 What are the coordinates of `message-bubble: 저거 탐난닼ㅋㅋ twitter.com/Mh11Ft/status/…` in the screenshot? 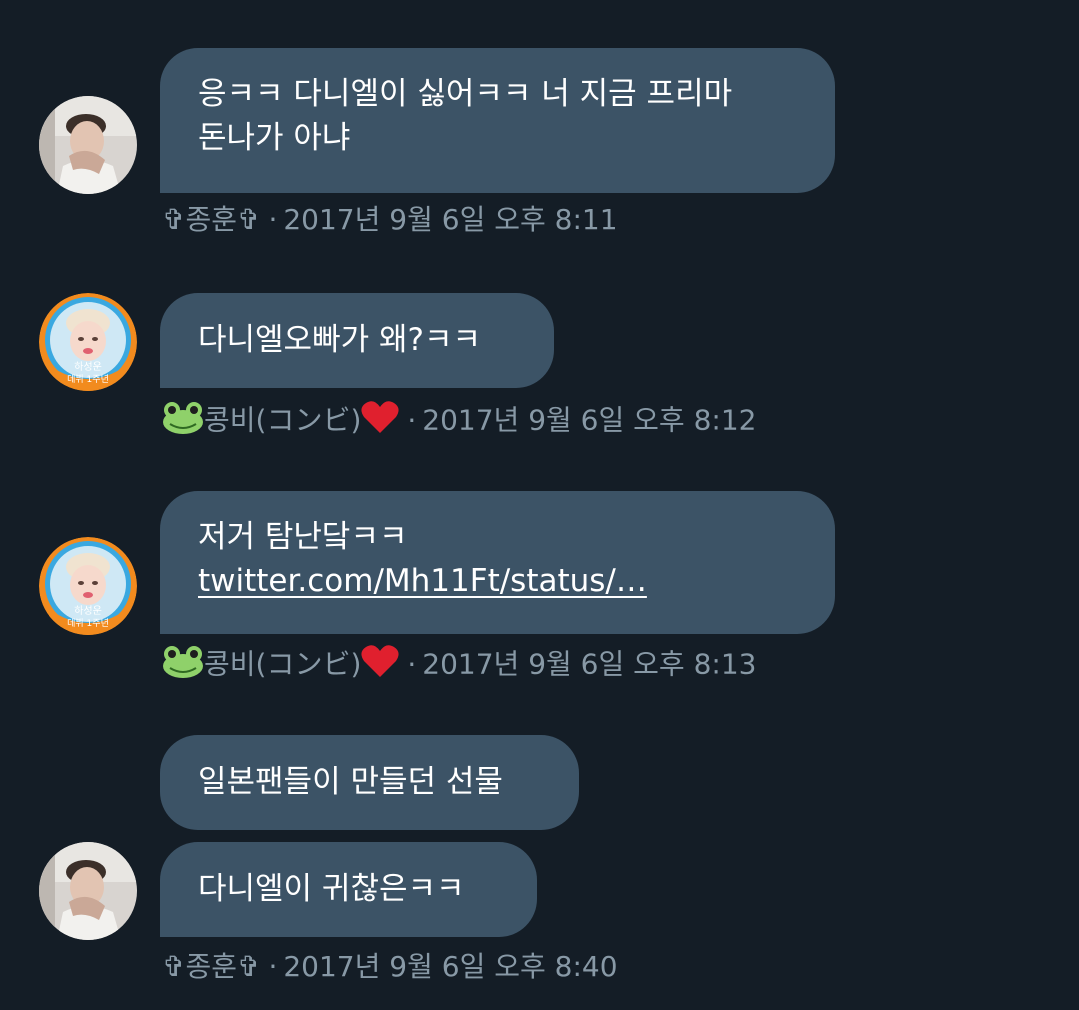 It's located at (497, 562).